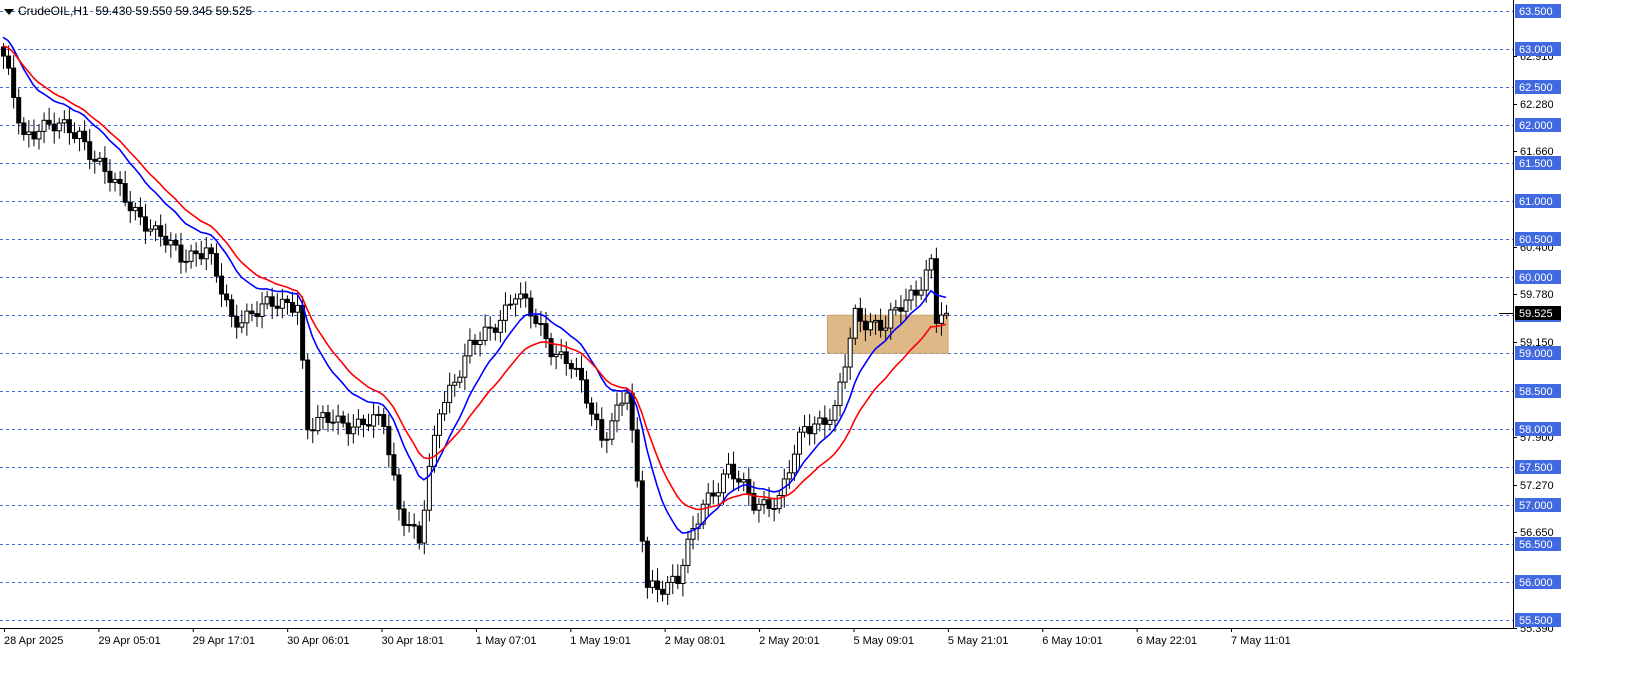 The height and width of the screenshot is (692, 1651). I want to click on time-label: 2 May 20:01, so click(789, 641).